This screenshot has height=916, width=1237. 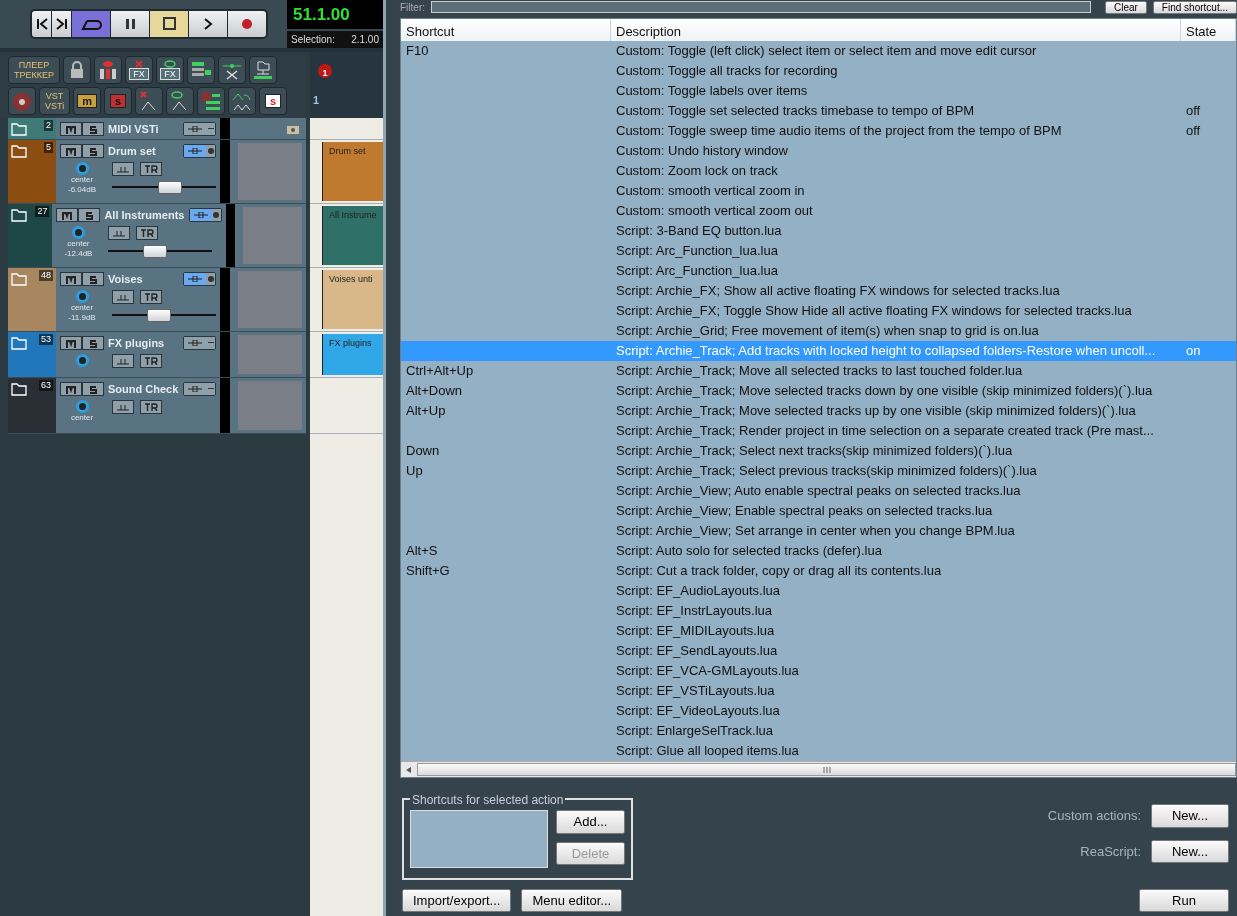 What do you see at coordinates (818, 651) in the screenshot?
I see `table-row: Script: EF_SendLayouts.lua` at bounding box center [818, 651].